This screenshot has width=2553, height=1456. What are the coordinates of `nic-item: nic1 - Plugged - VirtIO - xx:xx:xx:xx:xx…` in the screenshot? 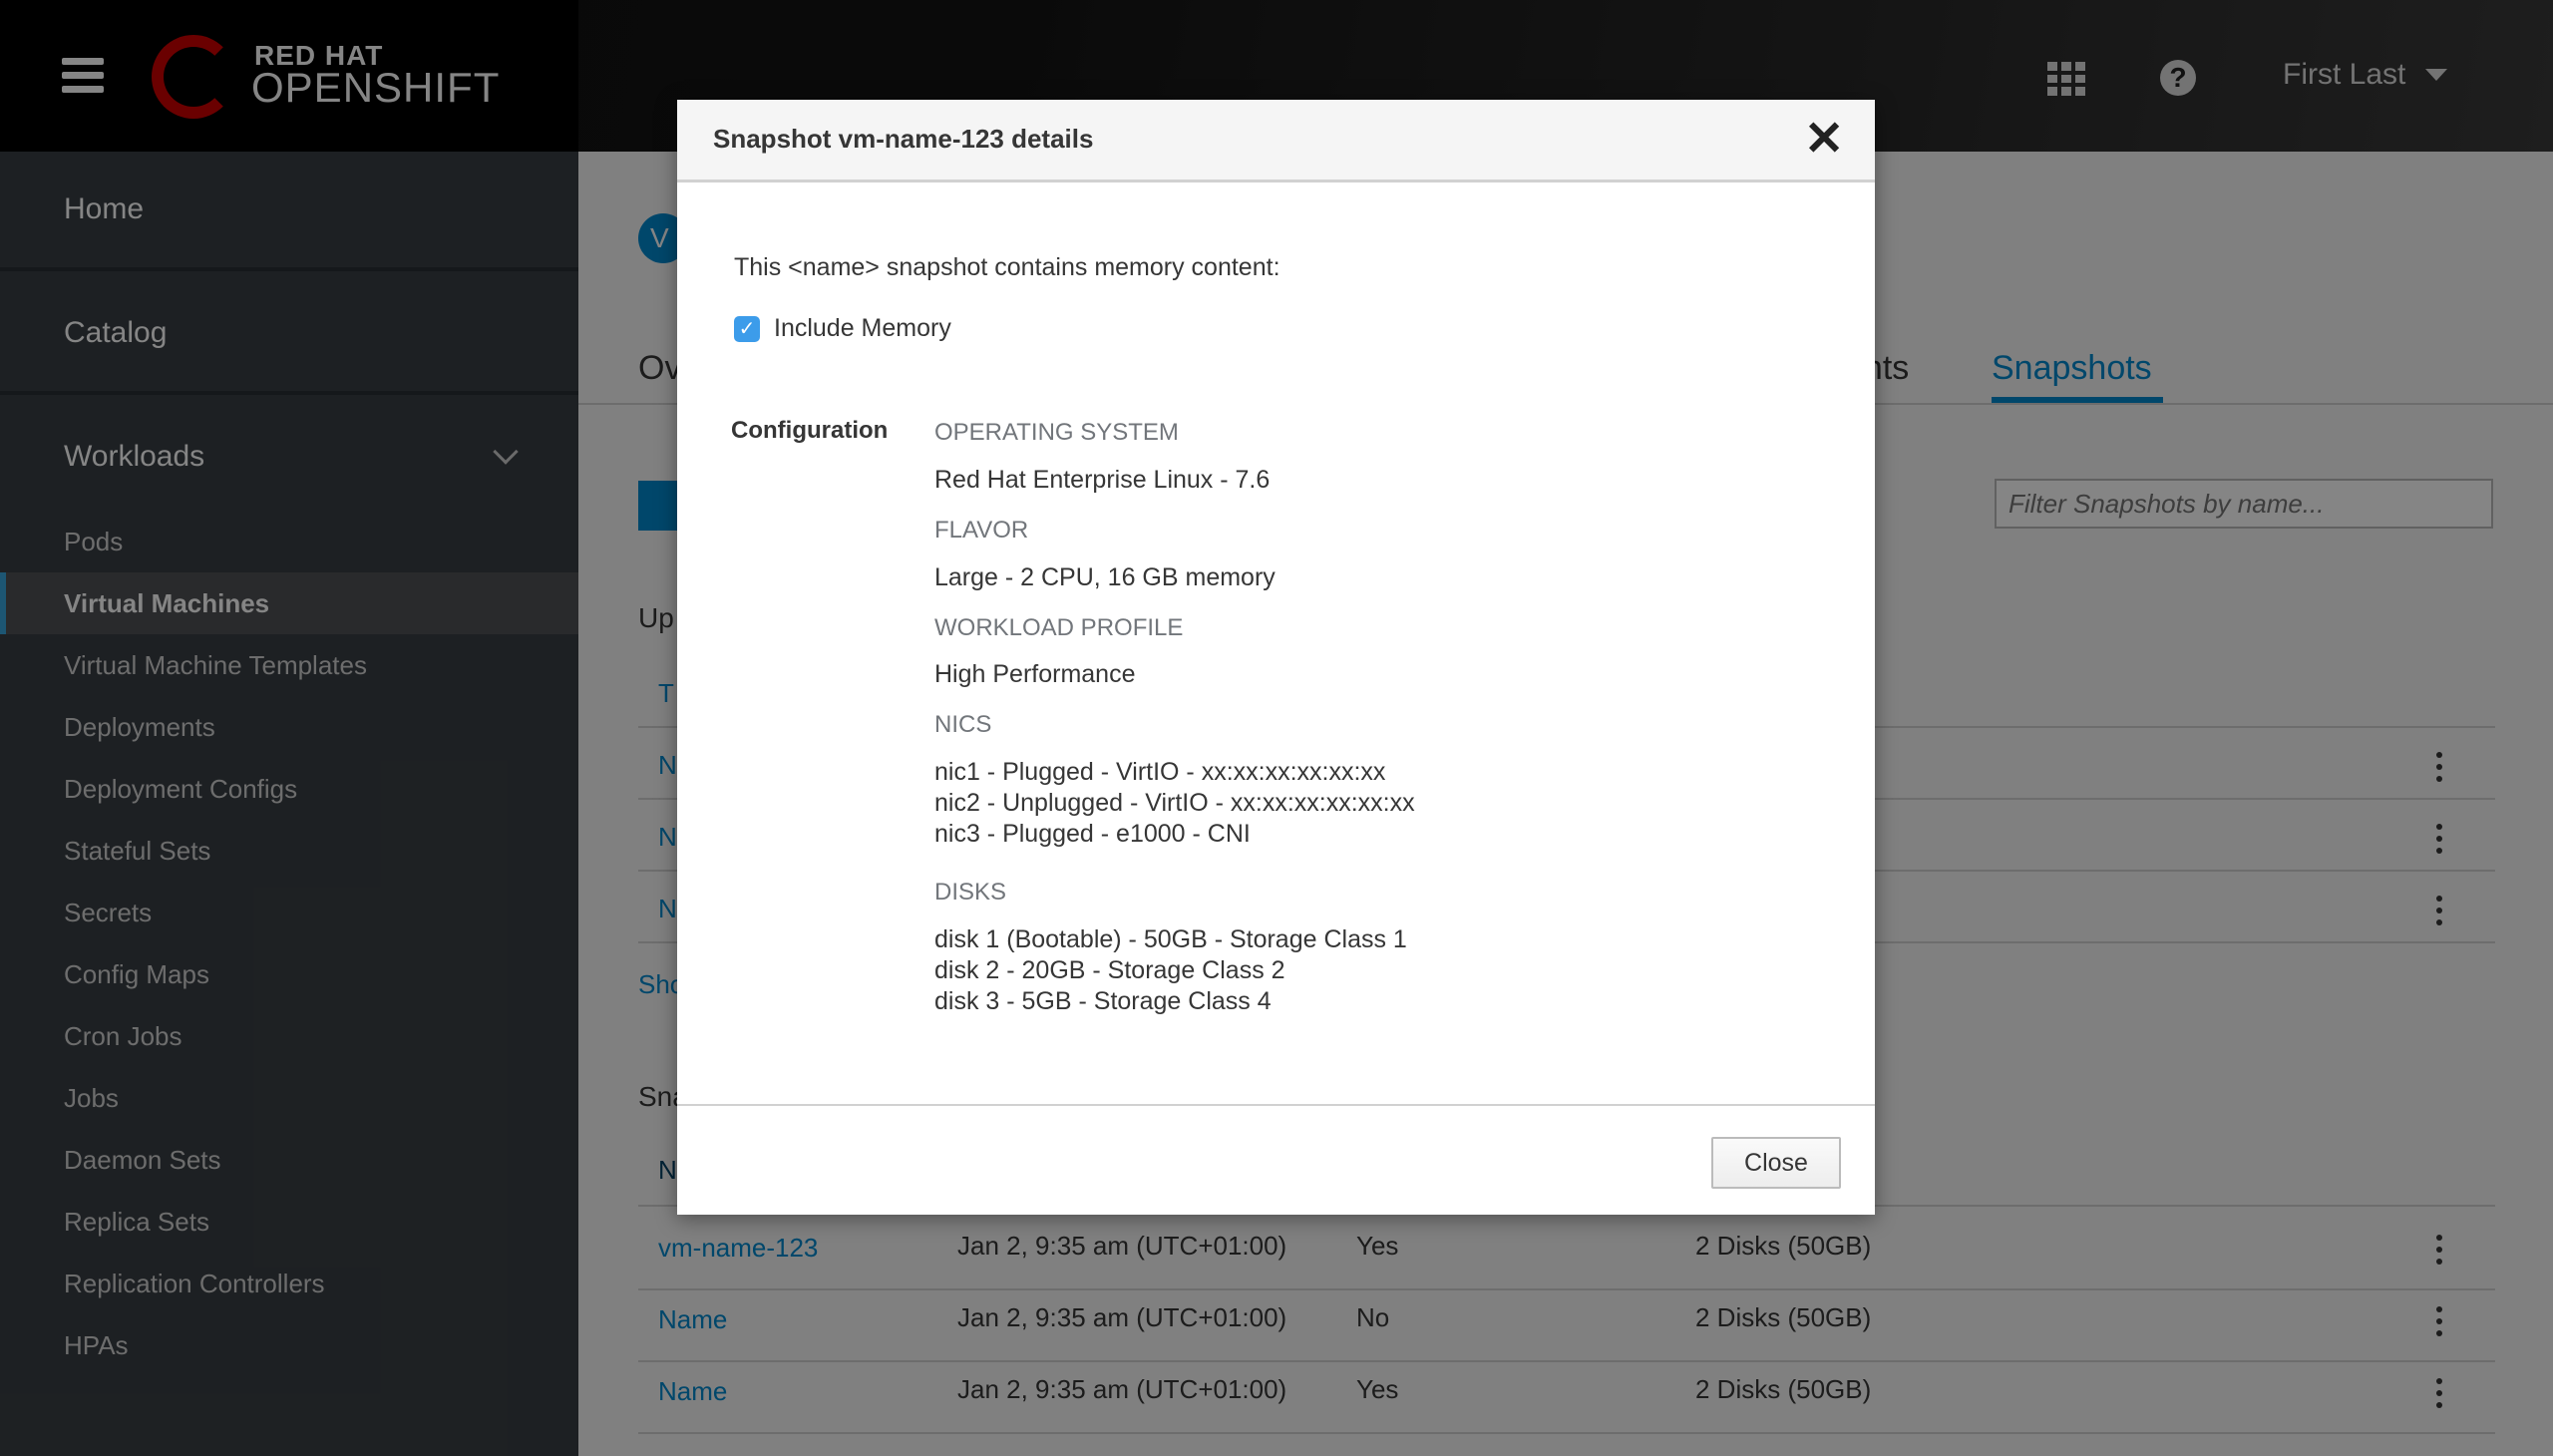 It's located at (1160, 772).